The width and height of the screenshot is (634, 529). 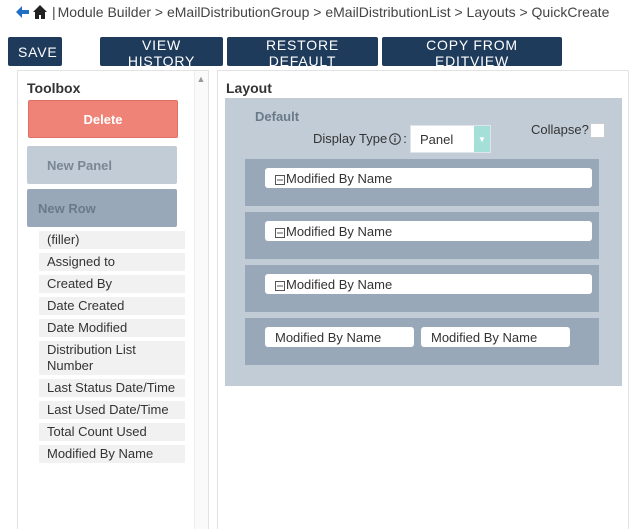 I want to click on toolbox-field: Total Count Used, so click(x=112, y=432).